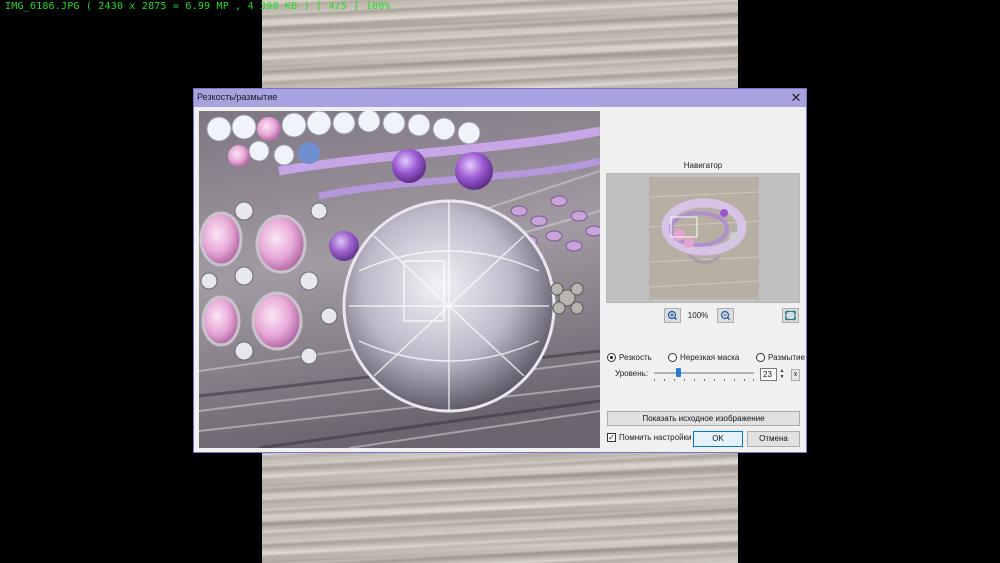  I want to click on spin-down-icon: ▼, so click(782, 377).